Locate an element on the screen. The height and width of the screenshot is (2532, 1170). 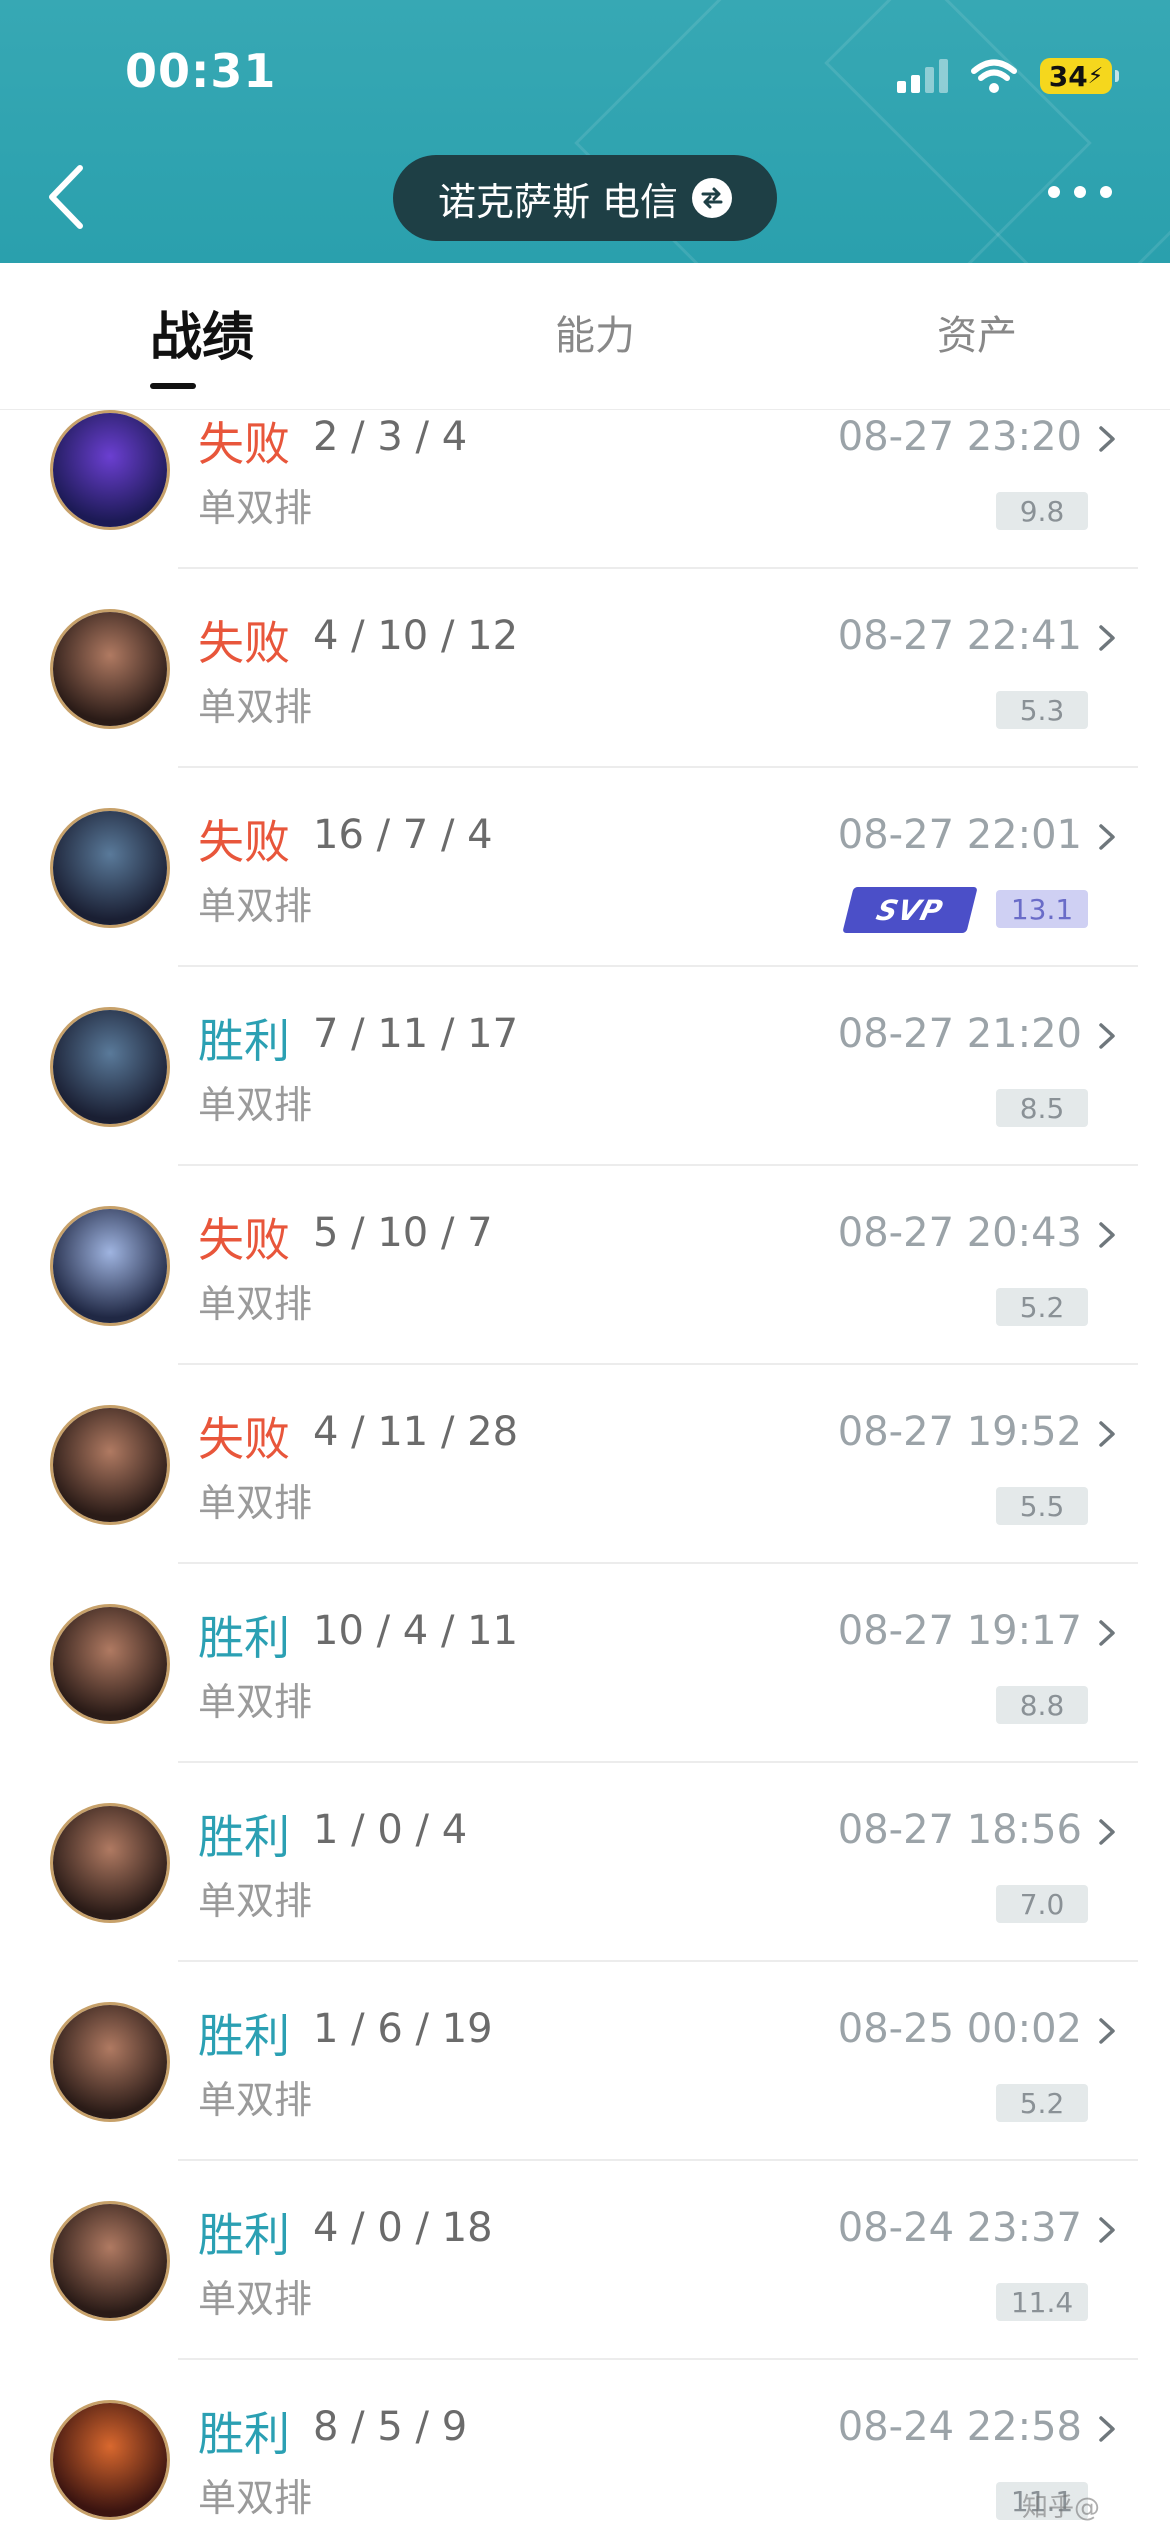
match-row: 失败 16 / 7 / 4 单双排 08-27 22:01 SVP 13.1 is located at coordinates (585, 867).